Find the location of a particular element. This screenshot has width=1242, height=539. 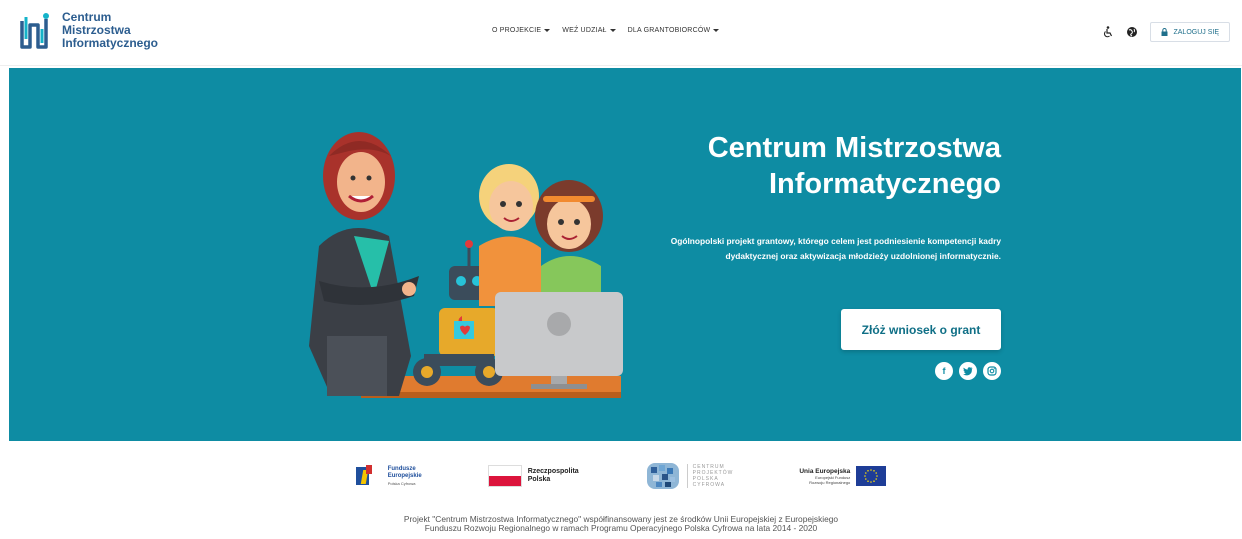

cpc-line-4: CYFROWA is located at coordinates (709, 485).